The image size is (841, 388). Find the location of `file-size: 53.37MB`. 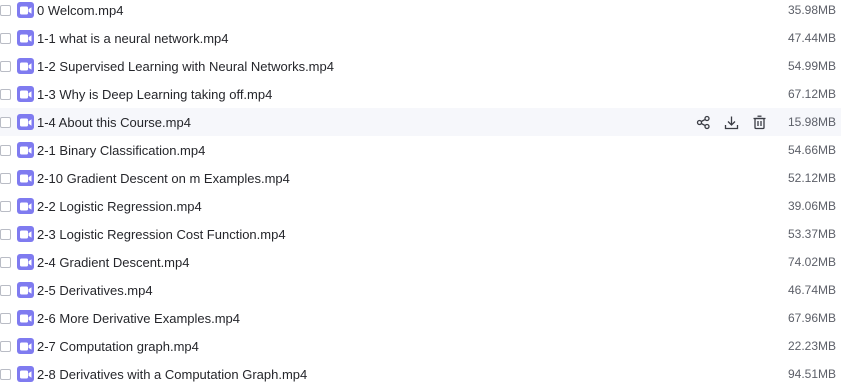

file-size: 53.37MB is located at coordinates (811, 234).